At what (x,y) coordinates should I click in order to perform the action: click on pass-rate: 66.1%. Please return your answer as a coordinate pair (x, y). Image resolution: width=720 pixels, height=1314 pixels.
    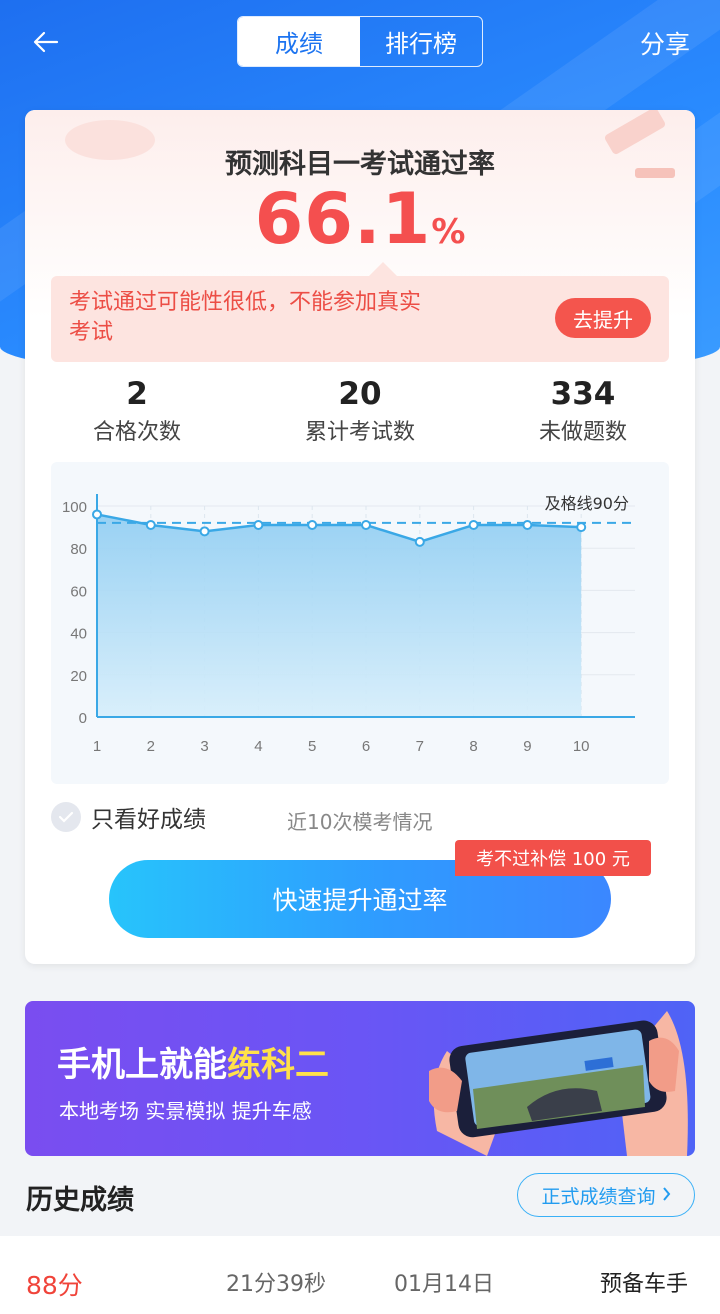
    Looking at the image, I should click on (360, 219).